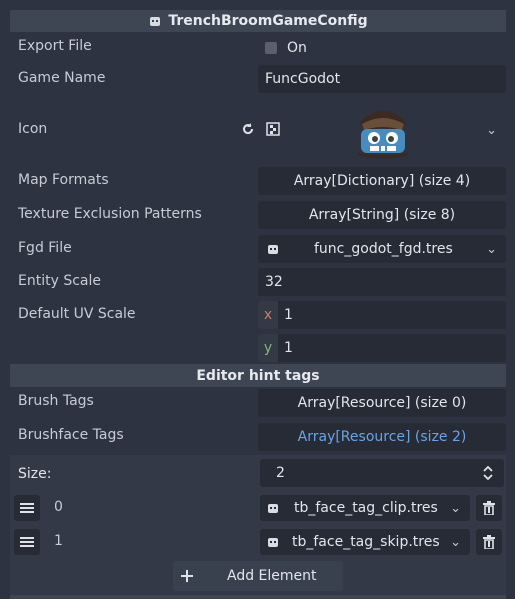  Describe the element at coordinates (297, 48) in the screenshot. I see `export-file-value: On` at that location.